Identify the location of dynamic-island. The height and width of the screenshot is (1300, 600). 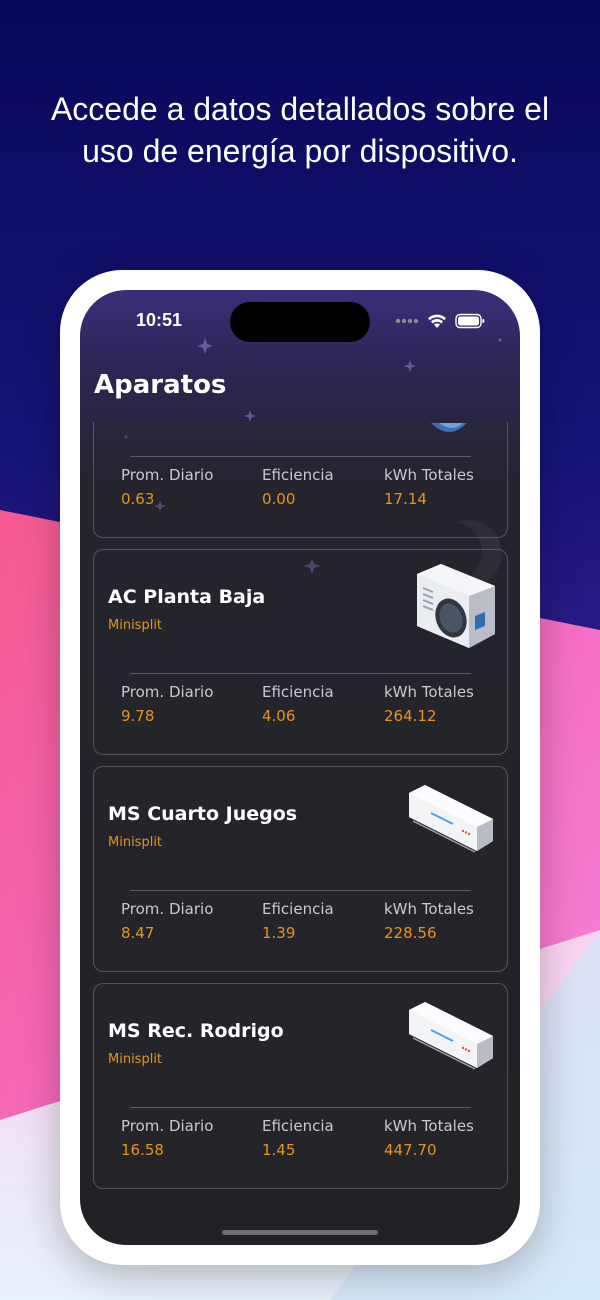
(300, 322).